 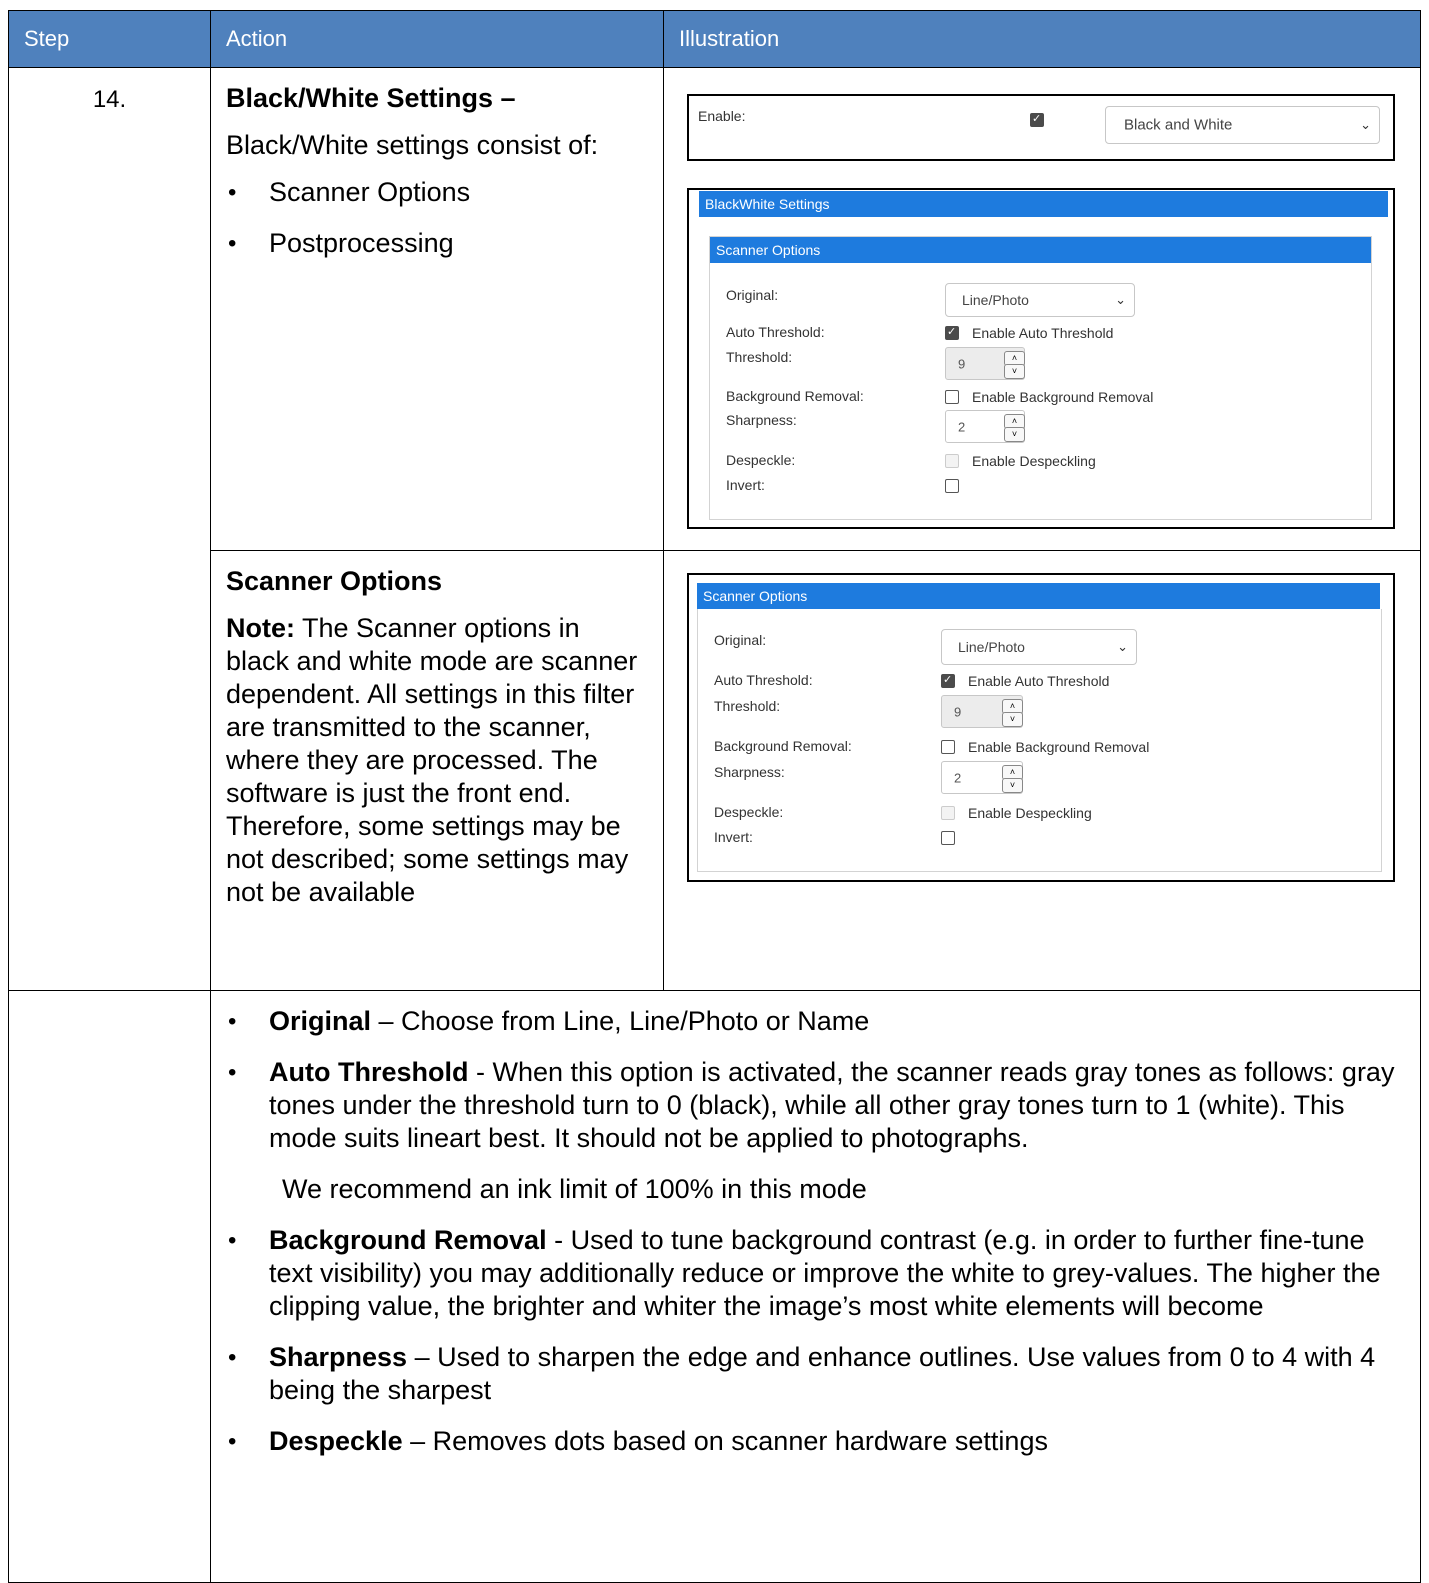 I want to click on enable-label: Enable:, so click(x=722, y=116).